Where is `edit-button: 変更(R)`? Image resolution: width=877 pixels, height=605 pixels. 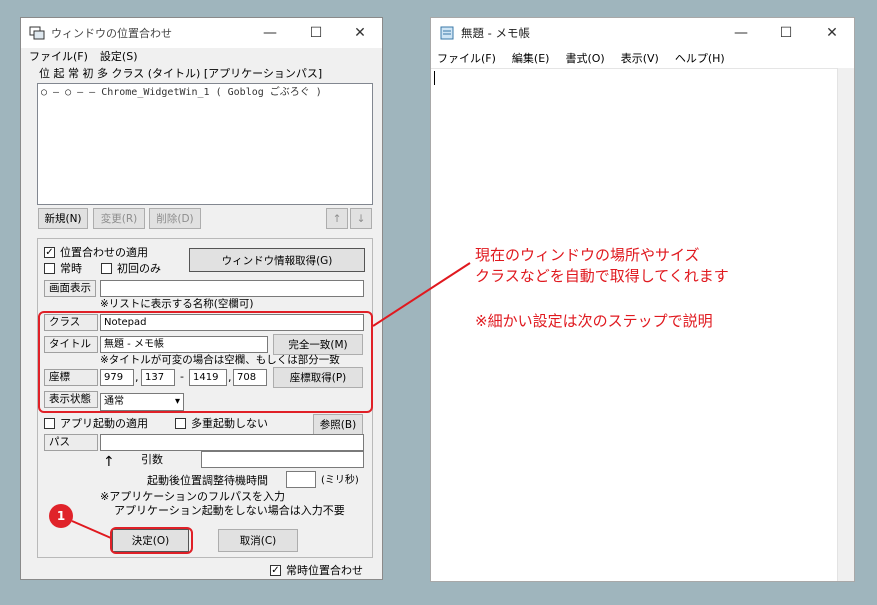 edit-button: 変更(R) is located at coordinates (119, 218).